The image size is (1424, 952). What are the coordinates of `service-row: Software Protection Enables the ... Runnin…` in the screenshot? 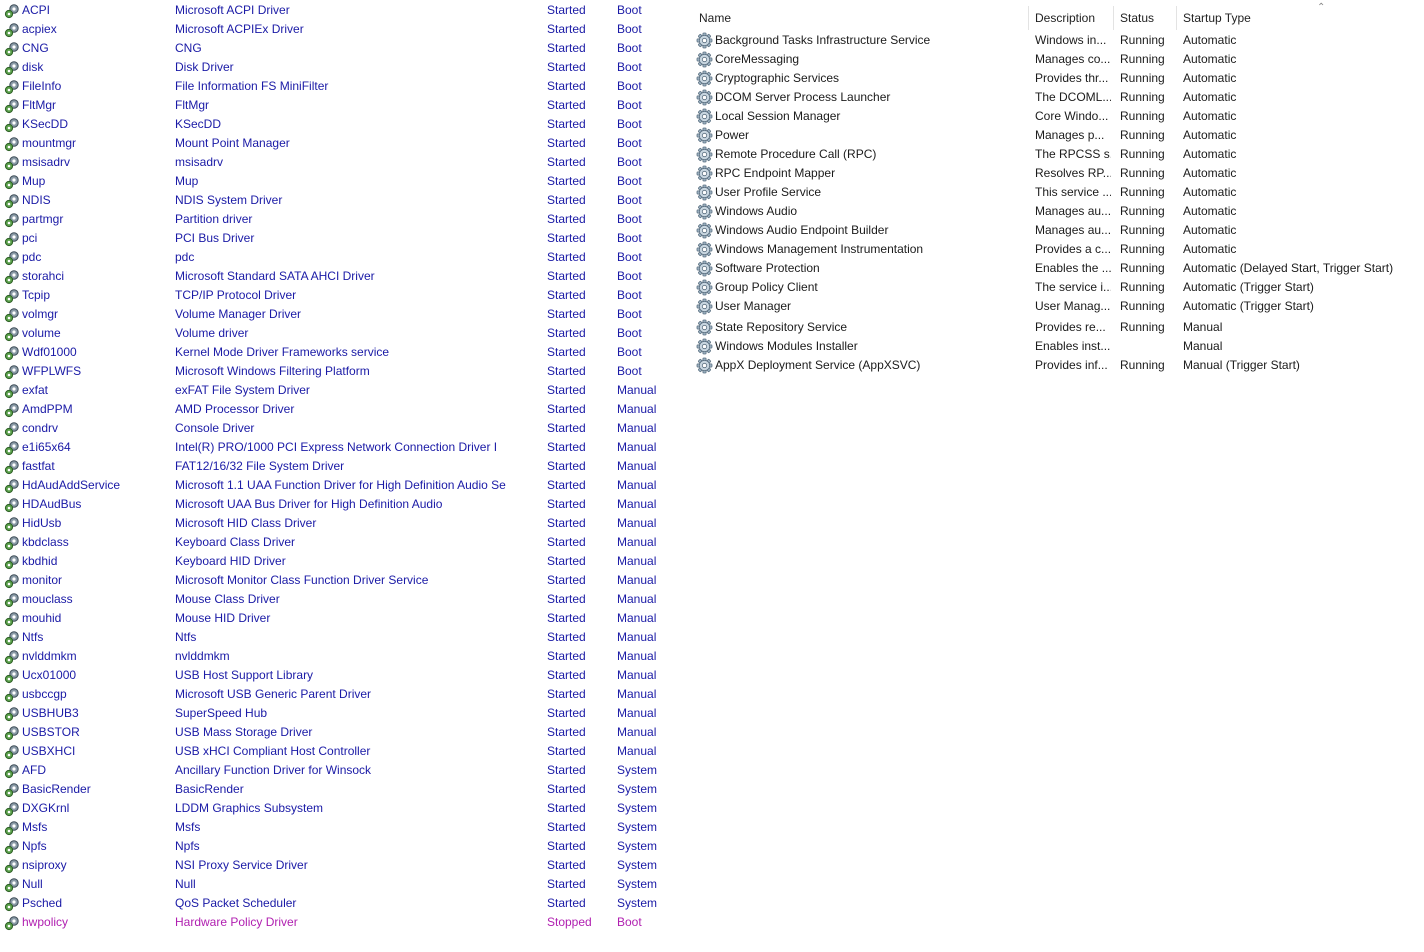 It's located at (1057, 268).